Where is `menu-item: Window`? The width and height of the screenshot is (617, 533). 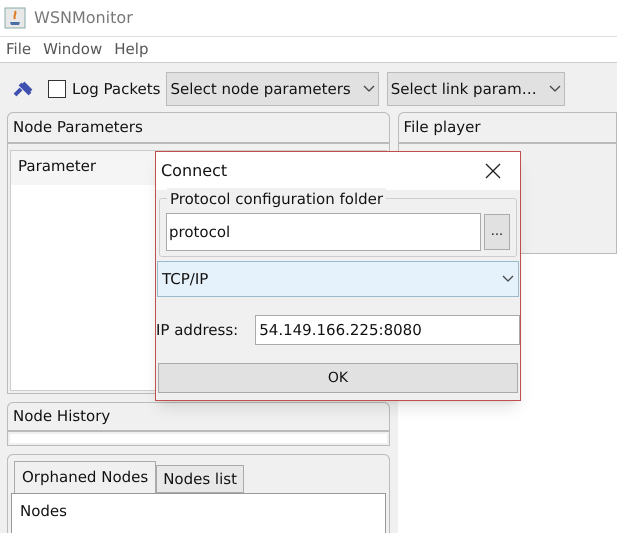
menu-item: Window is located at coordinates (72, 49).